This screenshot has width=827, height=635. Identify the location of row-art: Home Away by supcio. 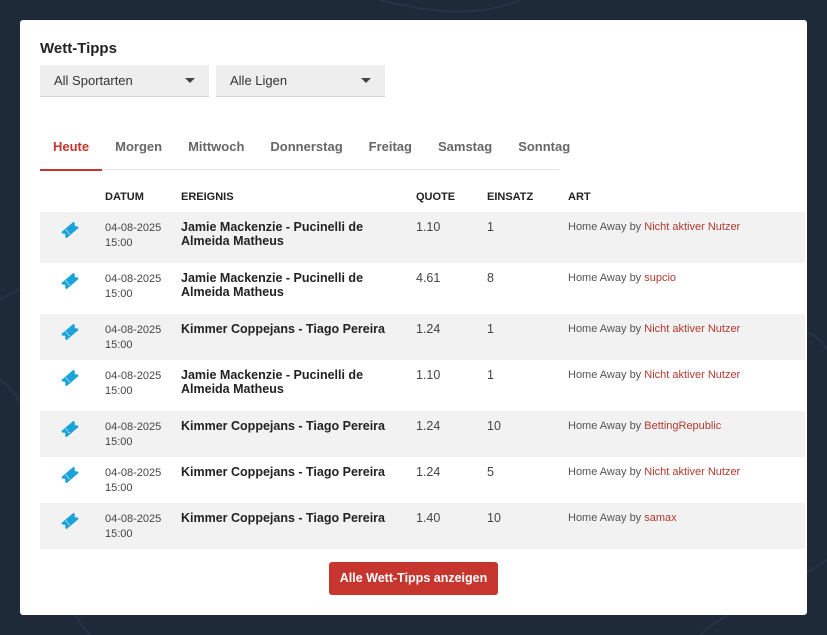
(622, 278).